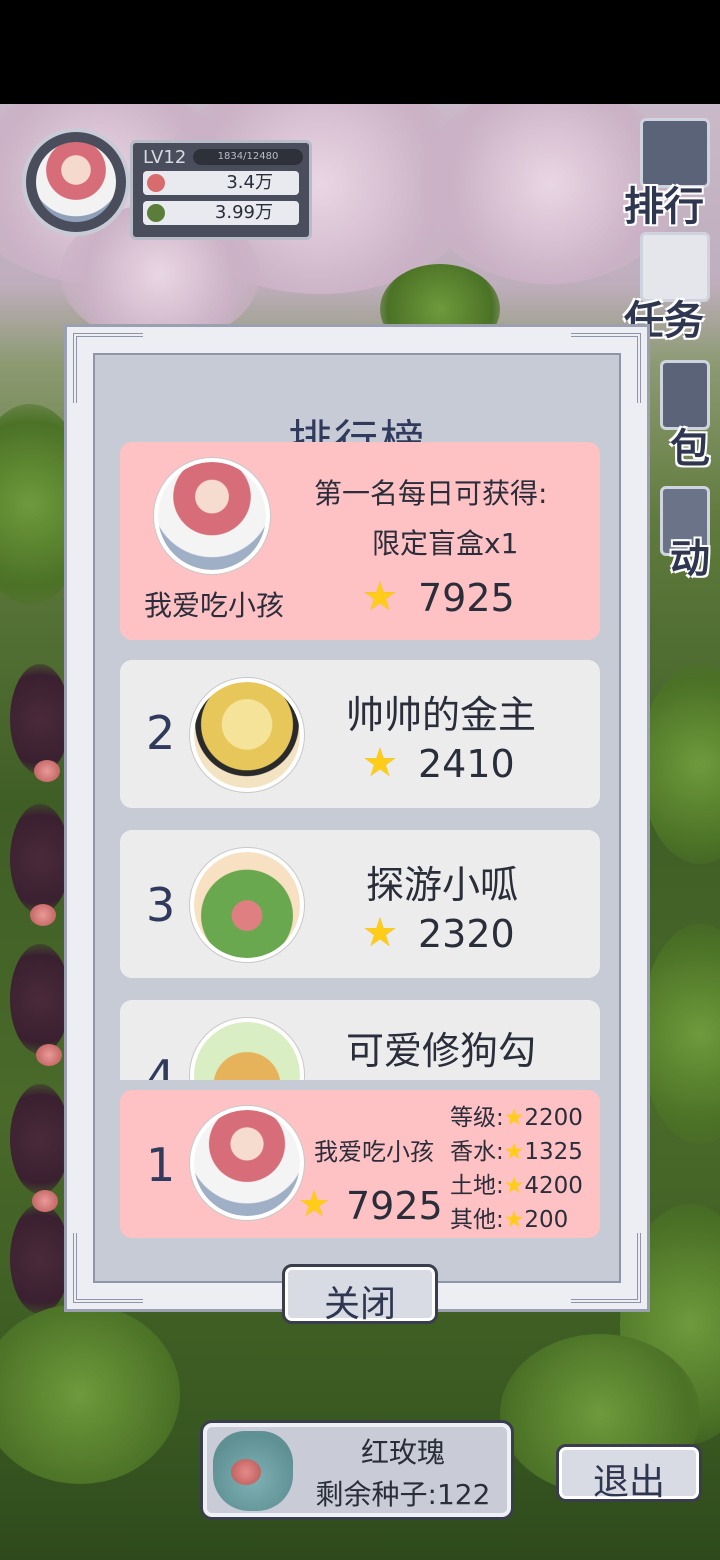 Image resolution: width=720 pixels, height=1560 pixels. I want to click on first-place-score: 7925, so click(466, 598).